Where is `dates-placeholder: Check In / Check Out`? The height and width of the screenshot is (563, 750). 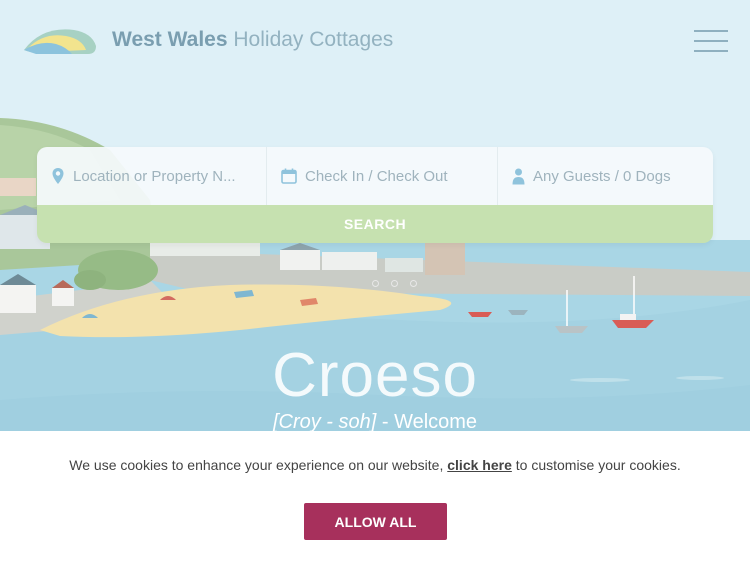
dates-placeholder: Check In / Check Out is located at coordinates (376, 176).